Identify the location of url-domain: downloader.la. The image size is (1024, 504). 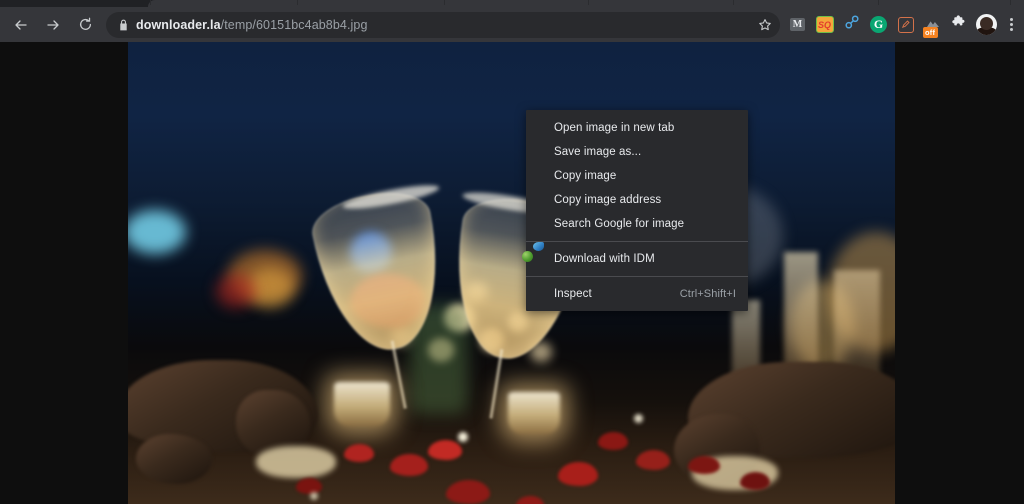
(178, 24).